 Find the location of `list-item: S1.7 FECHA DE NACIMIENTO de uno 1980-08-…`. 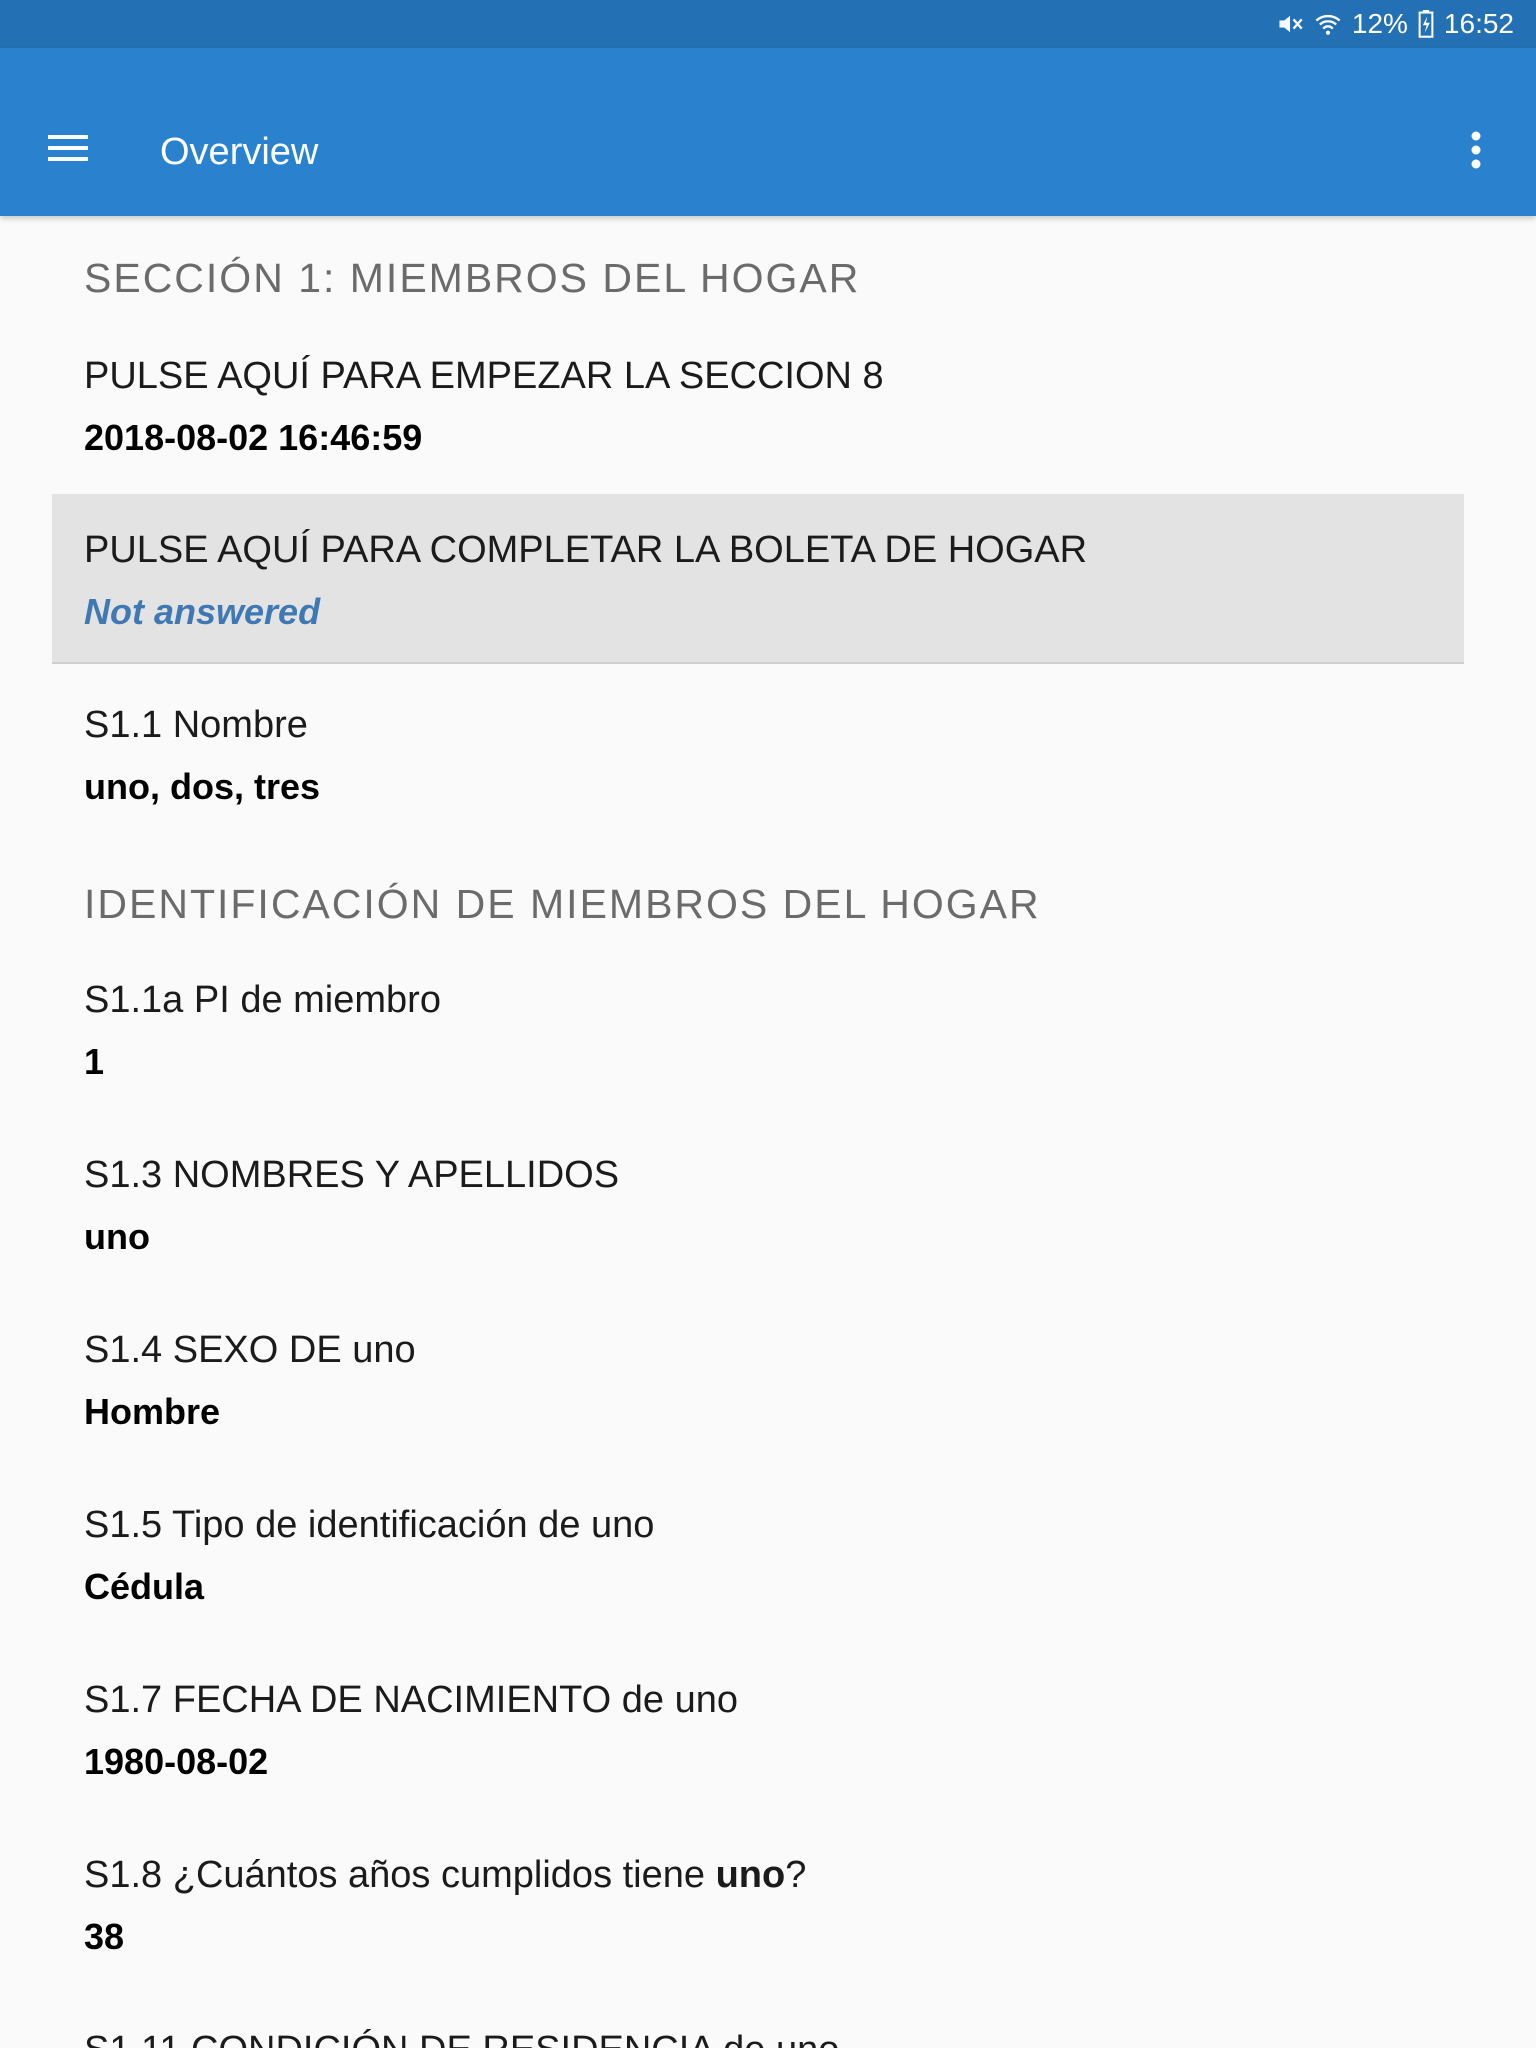

list-item: S1.7 FECHA DE NACIMIENTO de uno 1980-08-… is located at coordinates (758, 1730).